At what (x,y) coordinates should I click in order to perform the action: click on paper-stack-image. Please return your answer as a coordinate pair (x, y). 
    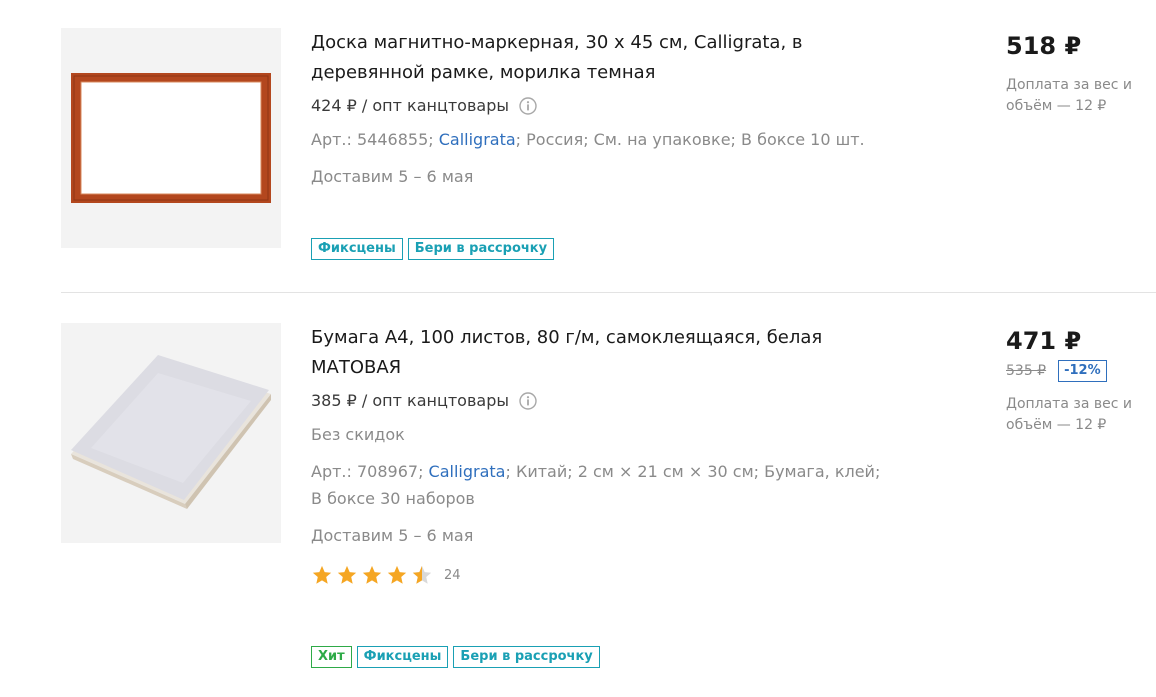
    Looking at the image, I should click on (171, 432).